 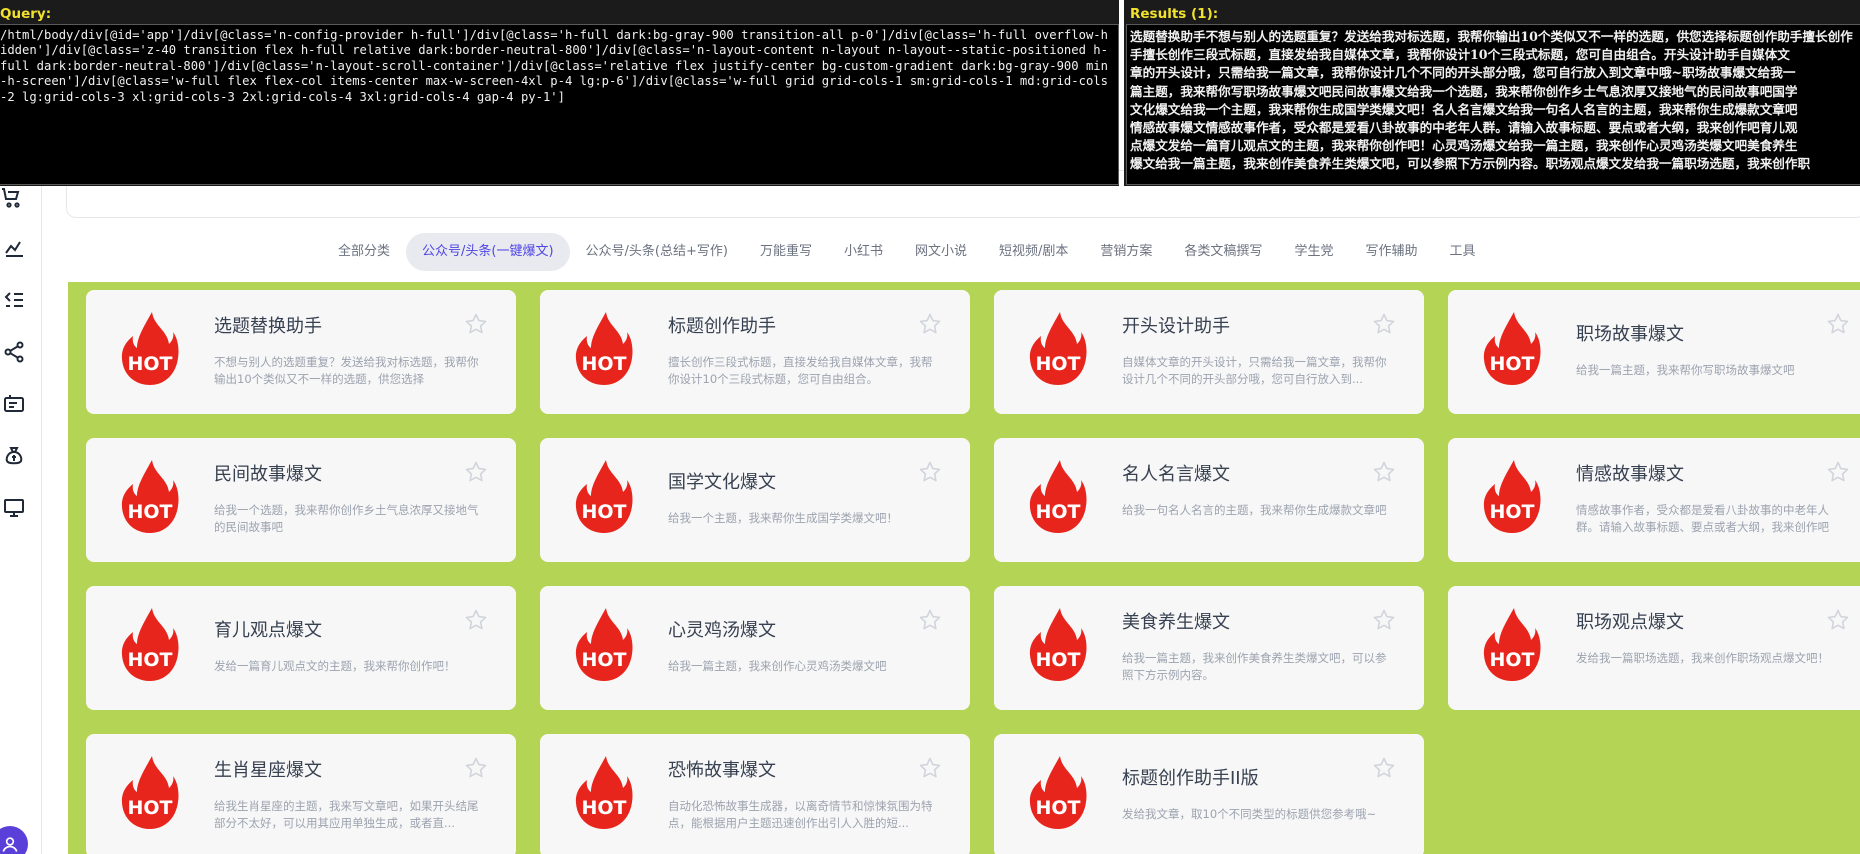 What do you see at coordinates (1630, 334) in the screenshot?
I see `card-title: 职场故事爆文` at bounding box center [1630, 334].